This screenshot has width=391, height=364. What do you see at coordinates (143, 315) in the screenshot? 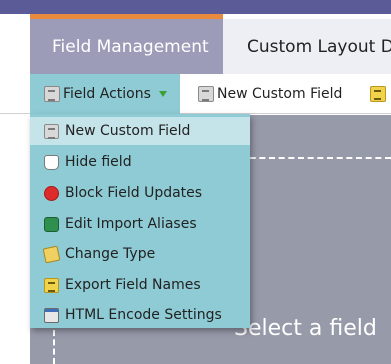
I see `menu-item-label: HTML Encode Settings` at bounding box center [143, 315].